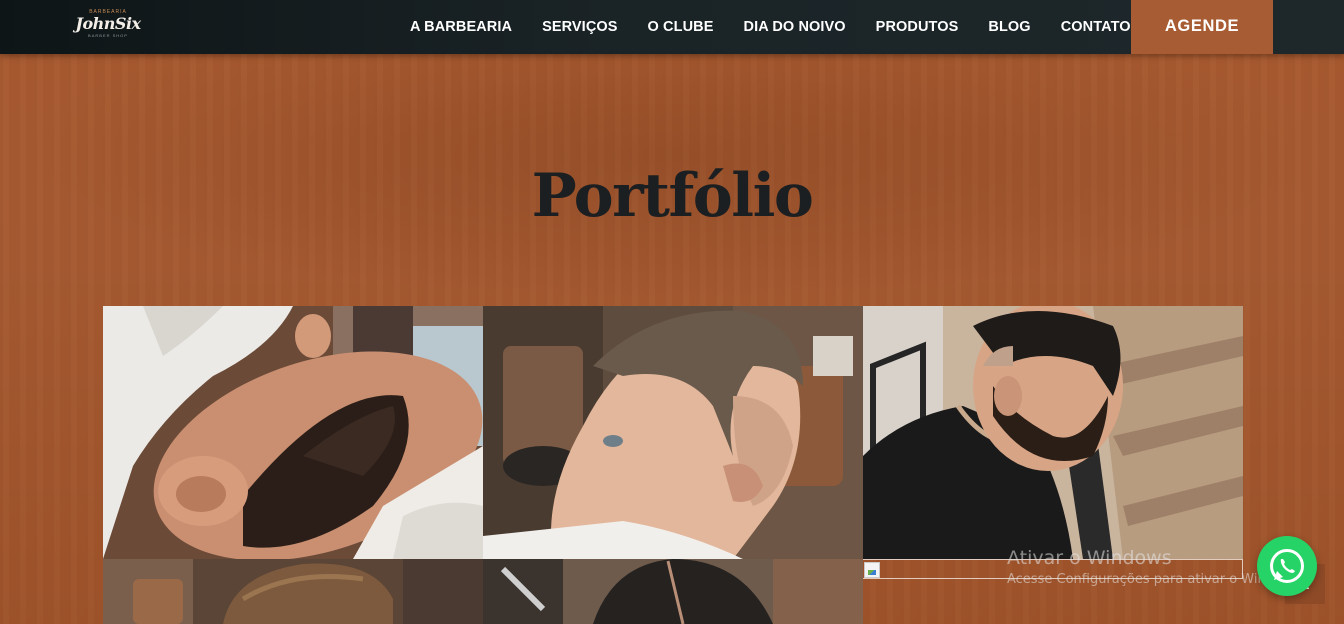  I want to click on gallery-photo-beard-towel, so click(293, 432).